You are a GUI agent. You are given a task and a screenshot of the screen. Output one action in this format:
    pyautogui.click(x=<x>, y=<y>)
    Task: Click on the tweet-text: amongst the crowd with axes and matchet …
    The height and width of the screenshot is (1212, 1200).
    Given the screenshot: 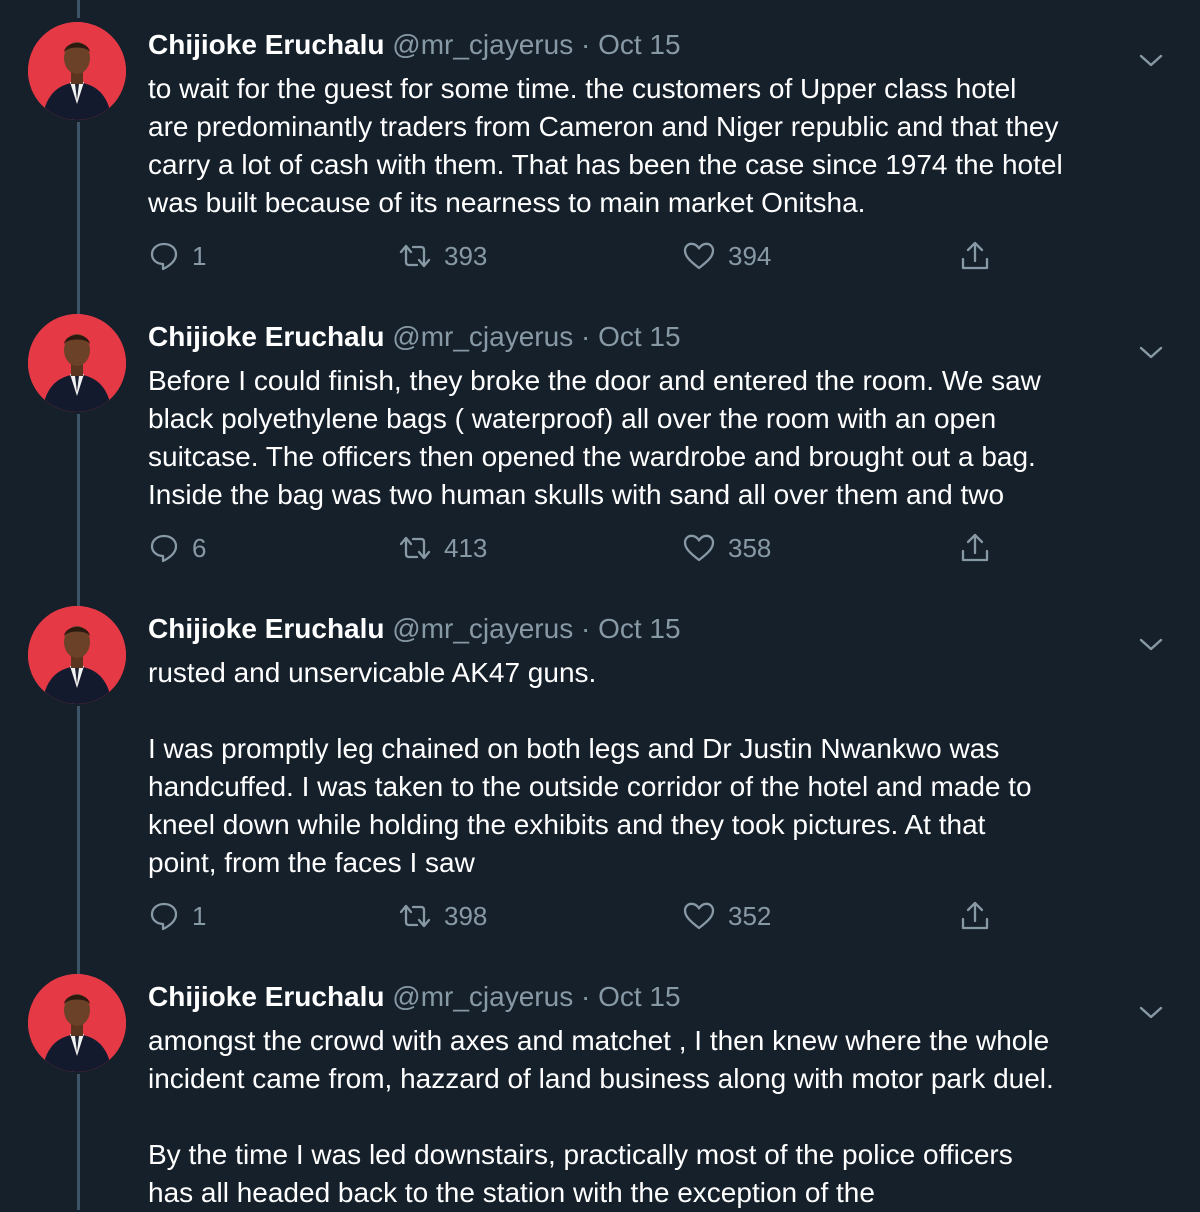 What is the action you would take?
    pyautogui.click(x=663, y=1117)
    